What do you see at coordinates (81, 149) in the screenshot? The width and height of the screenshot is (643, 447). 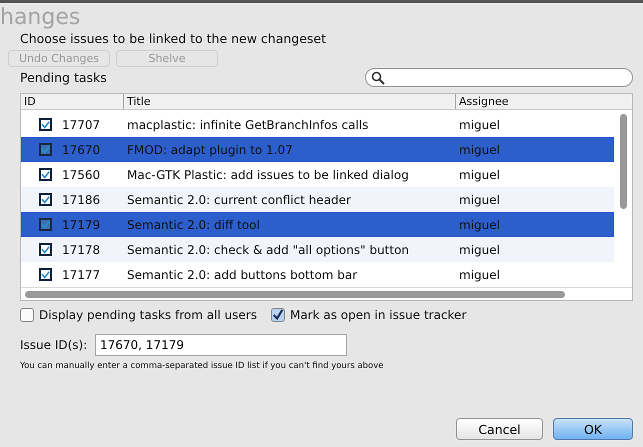 I see `table-cell: 17670` at bounding box center [81, 149].